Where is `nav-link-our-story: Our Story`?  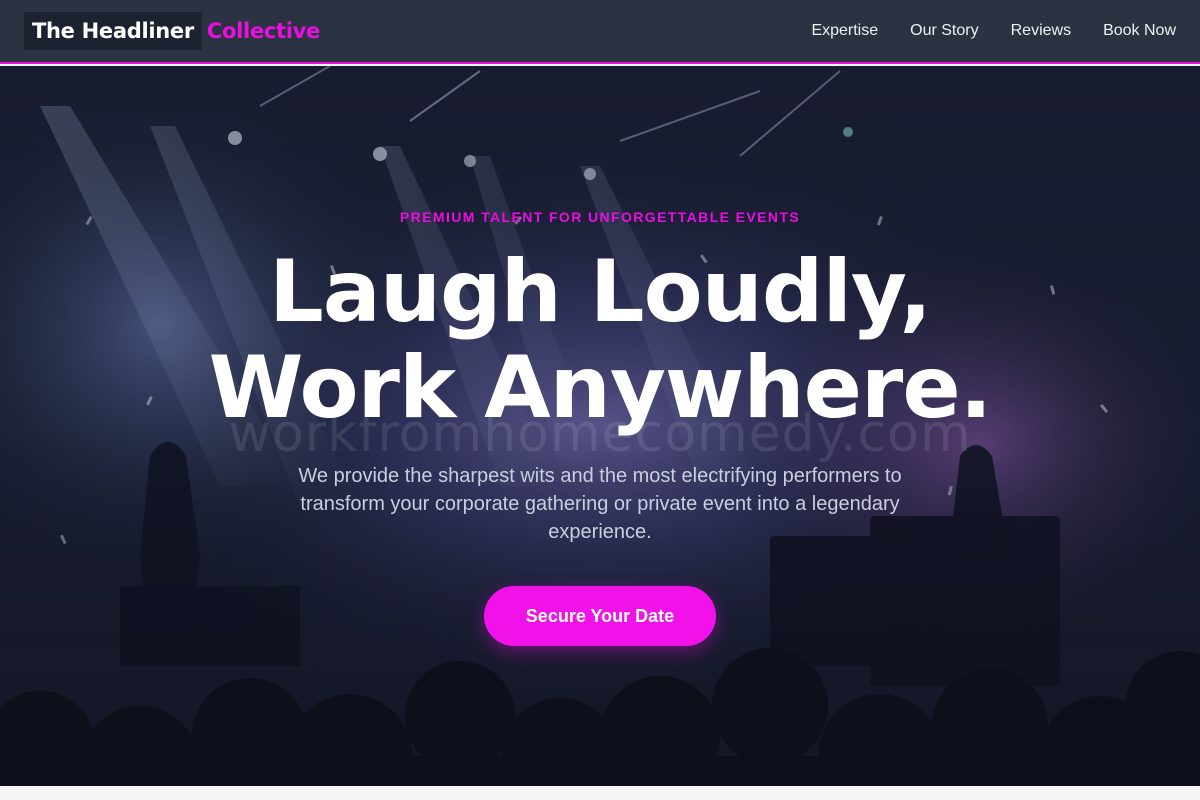 nav-link-our-story: Our Story is located at coordinates (944, 31).